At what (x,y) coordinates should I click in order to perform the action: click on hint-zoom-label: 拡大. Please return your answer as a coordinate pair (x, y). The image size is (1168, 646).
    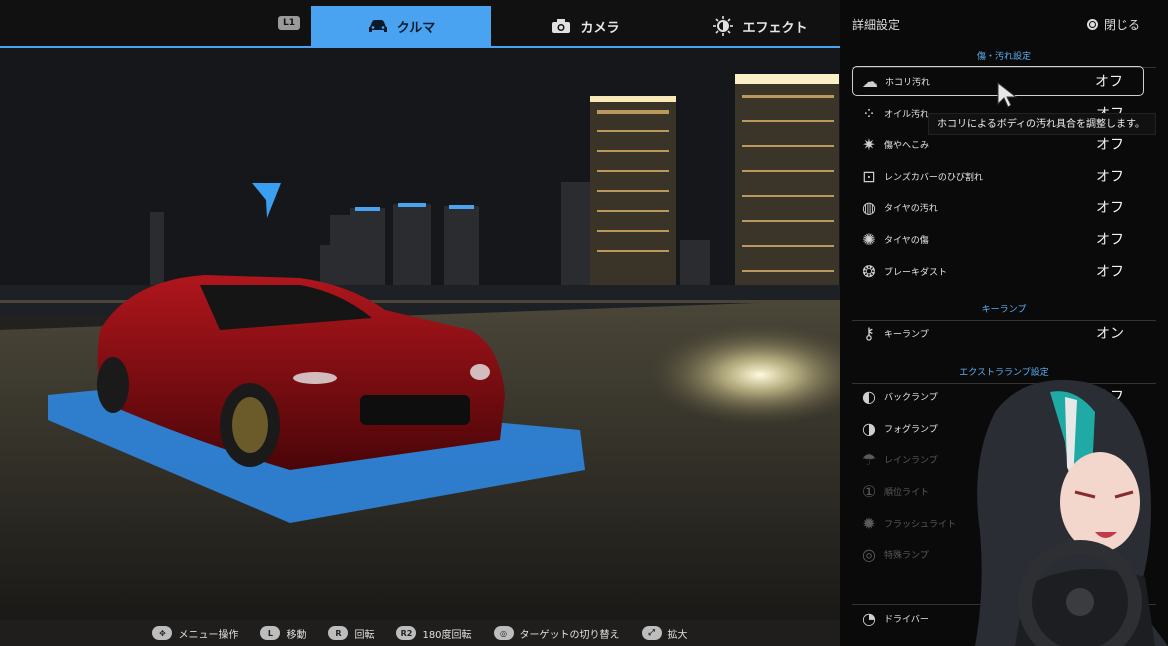
    Looking at the image, I should click on (677, 635).